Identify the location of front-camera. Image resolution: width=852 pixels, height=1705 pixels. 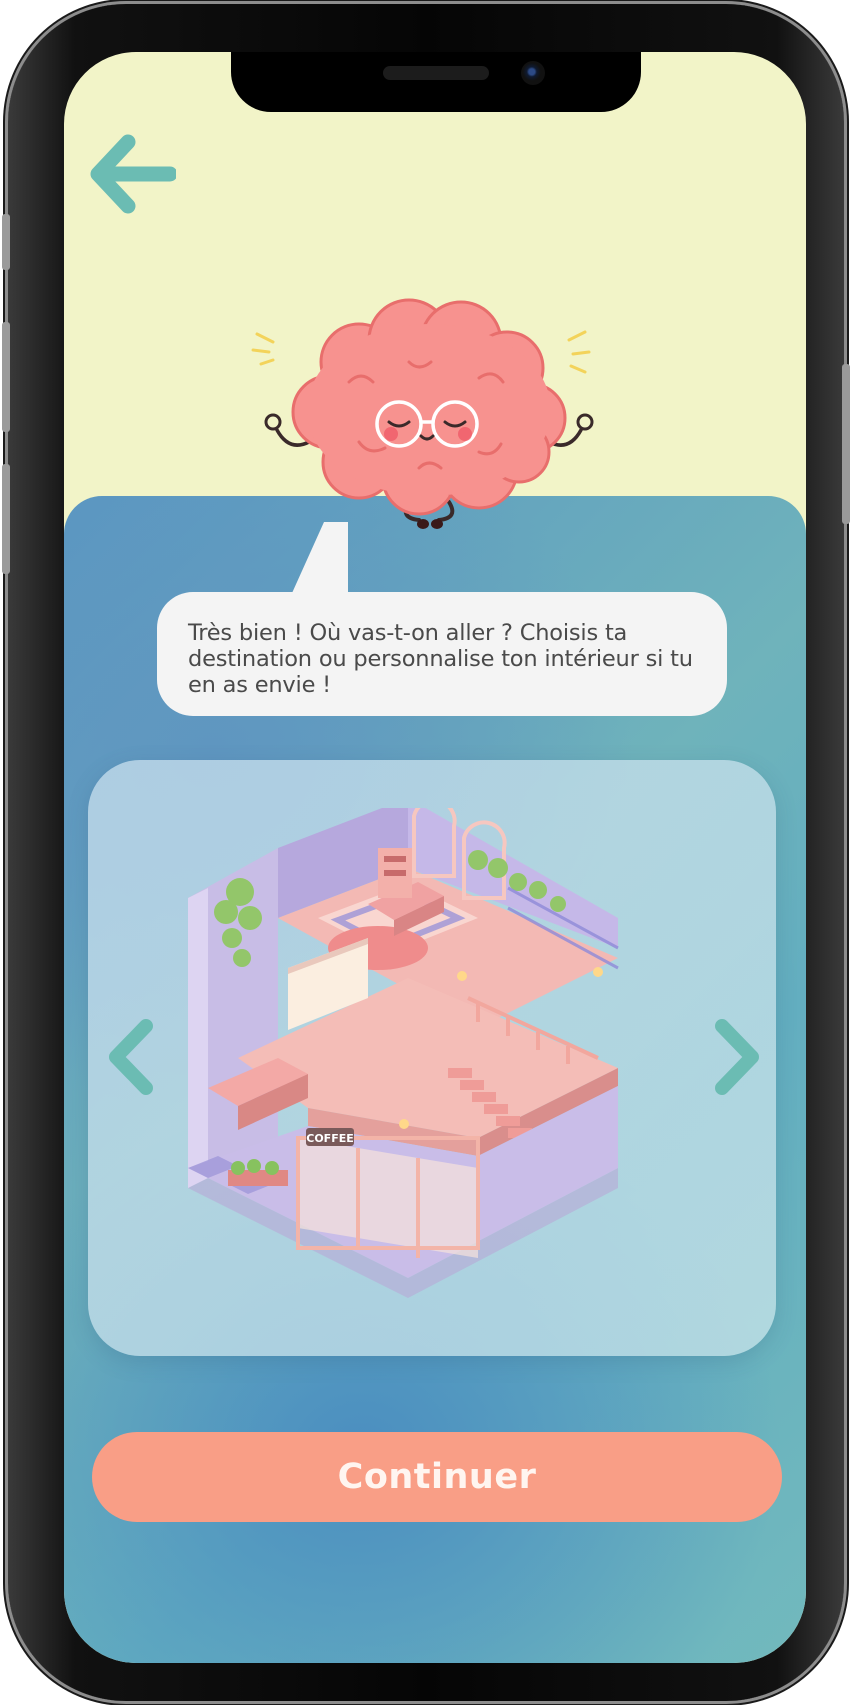
(533, 73).